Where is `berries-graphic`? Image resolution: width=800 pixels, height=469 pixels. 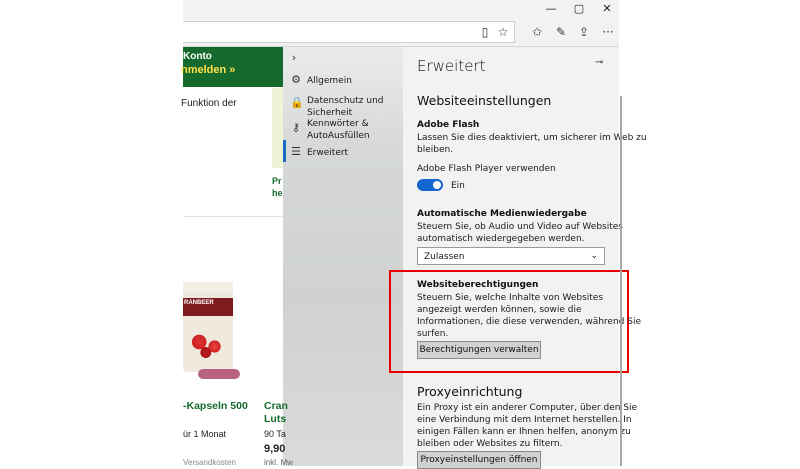 berries-graphic is located at coordinates (208, 345).